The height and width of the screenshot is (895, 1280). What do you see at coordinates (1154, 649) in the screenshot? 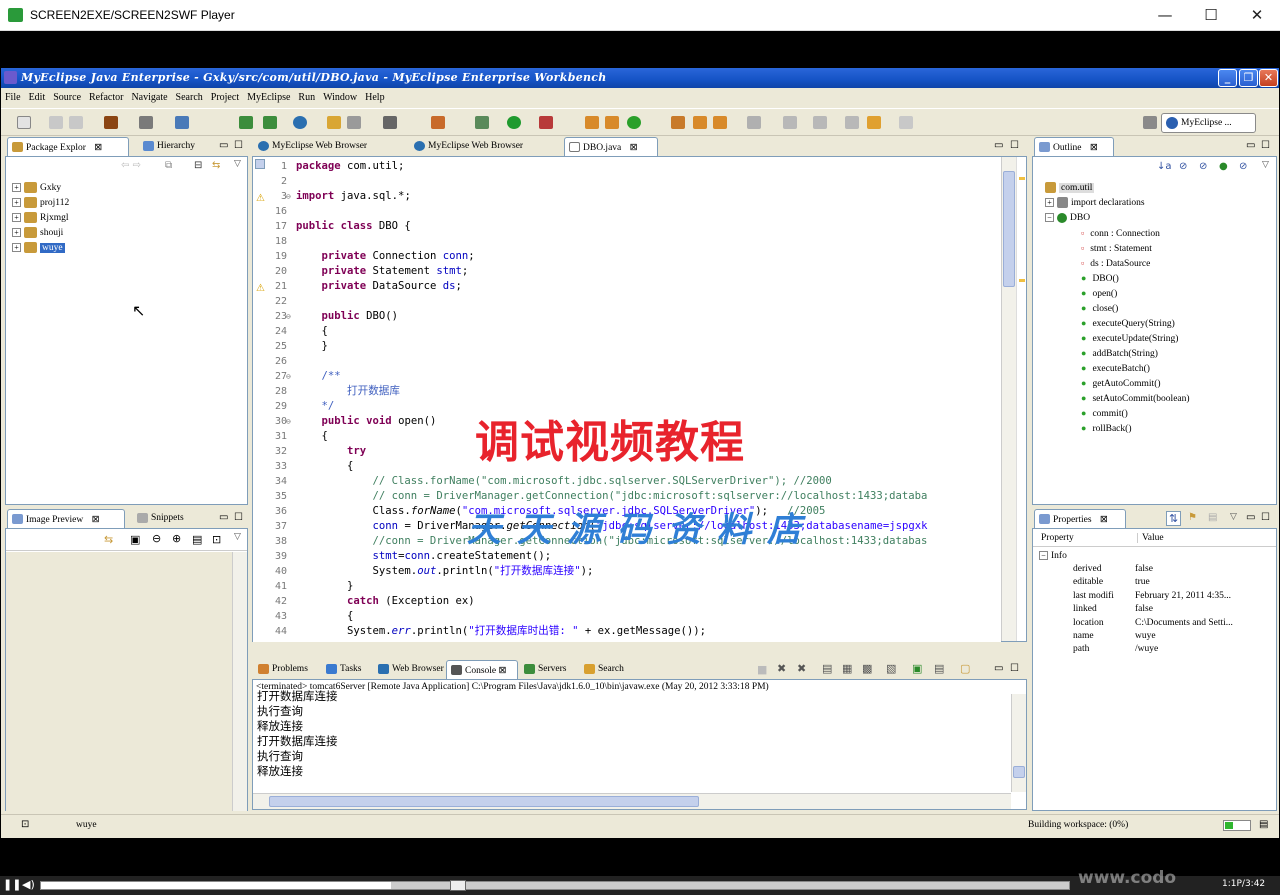
I see `property-row: path/wuye` at bounding box center [1154, 649].